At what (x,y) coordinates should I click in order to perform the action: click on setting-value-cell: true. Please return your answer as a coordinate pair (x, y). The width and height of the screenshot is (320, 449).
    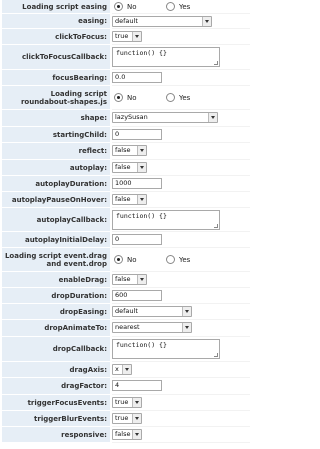
    Looking at the image, I should click on (181, 403).